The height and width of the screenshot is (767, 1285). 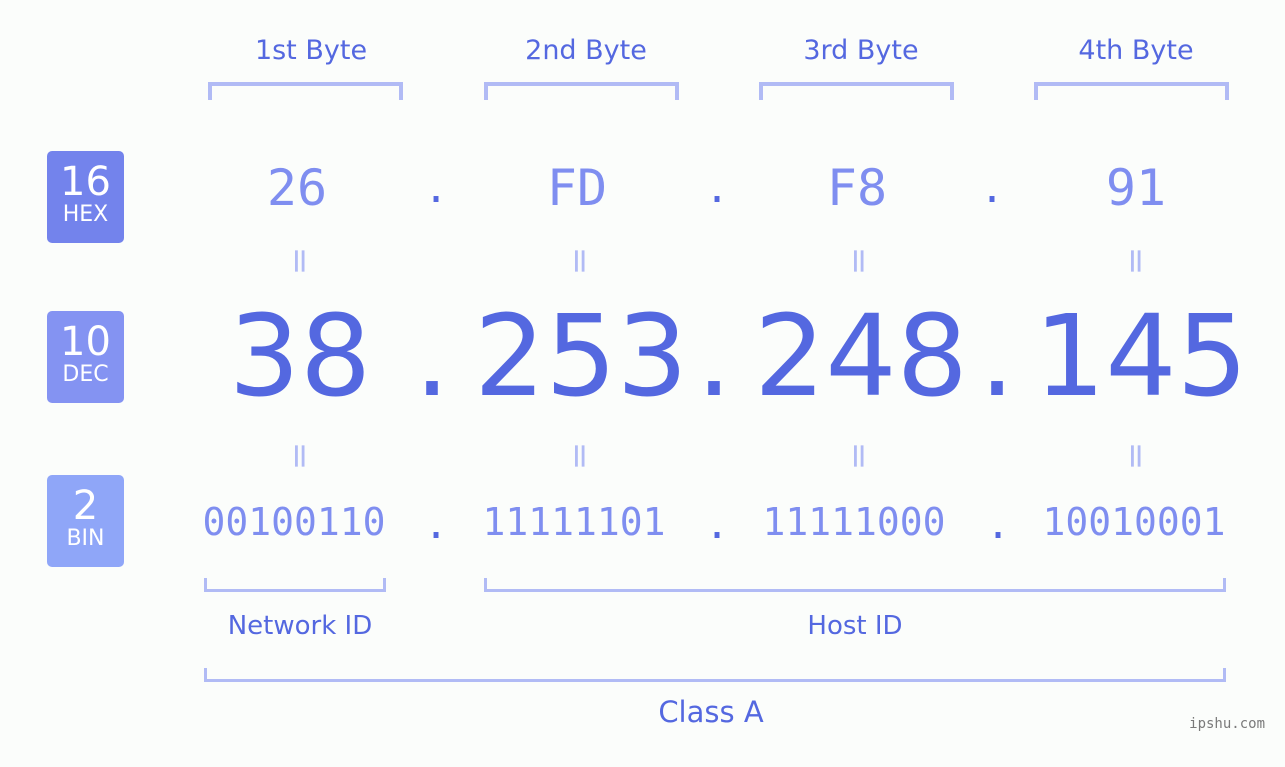 What do you see at coordinates (586, 50) in the screenshot?
I see `byte-label-2: 2nd Byte` at bounding box center [586, 50].